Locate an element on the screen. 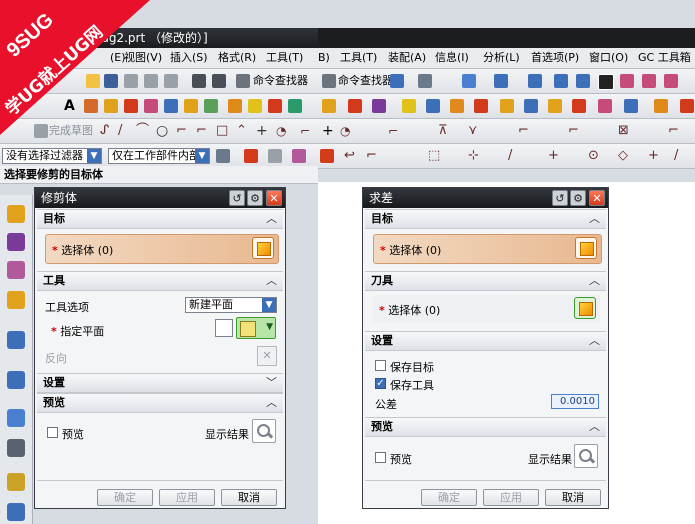  feature-icon-b is located at coordinates (355, 106).